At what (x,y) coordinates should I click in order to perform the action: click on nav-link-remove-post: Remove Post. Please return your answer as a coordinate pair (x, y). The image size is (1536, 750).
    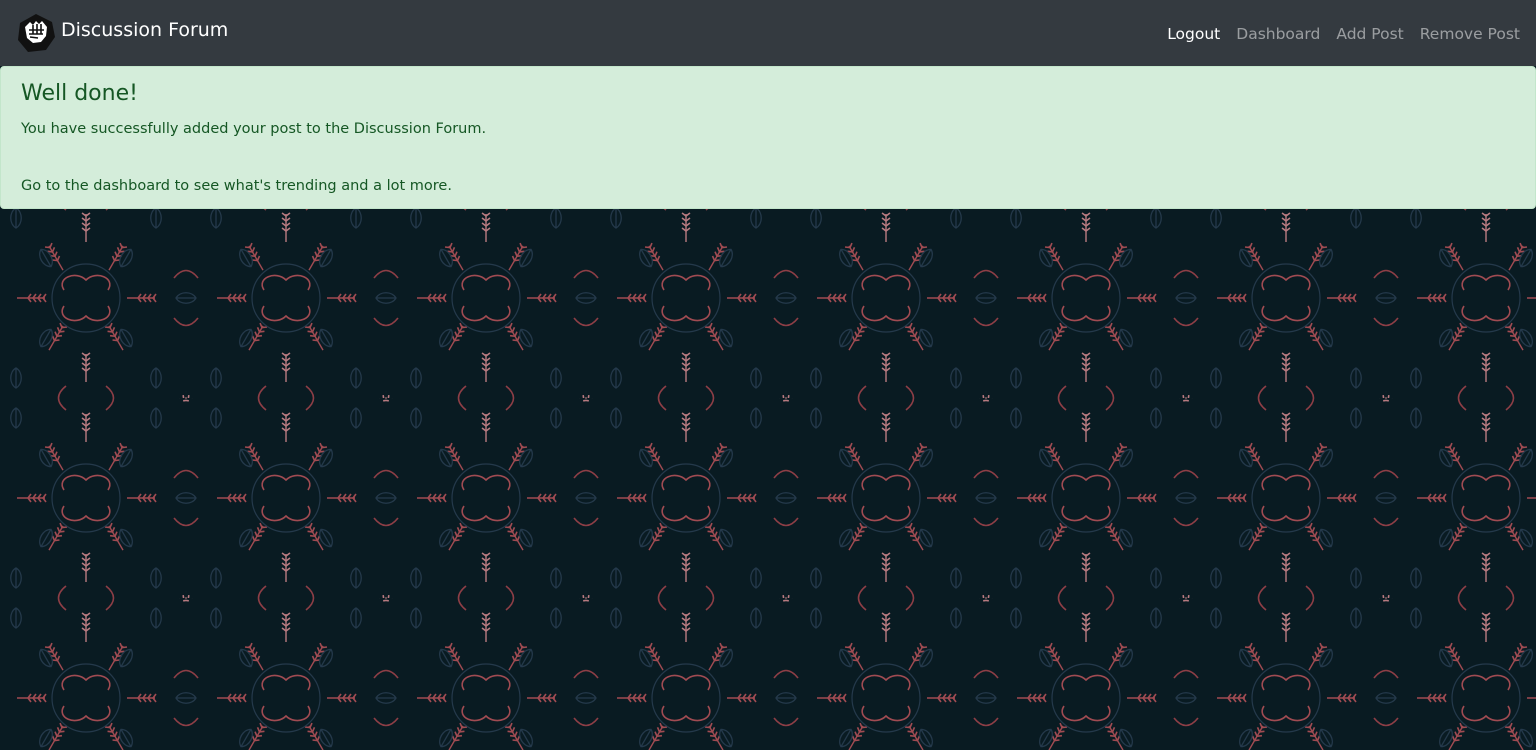
    Looking at the image, I should click on (1470, 34).